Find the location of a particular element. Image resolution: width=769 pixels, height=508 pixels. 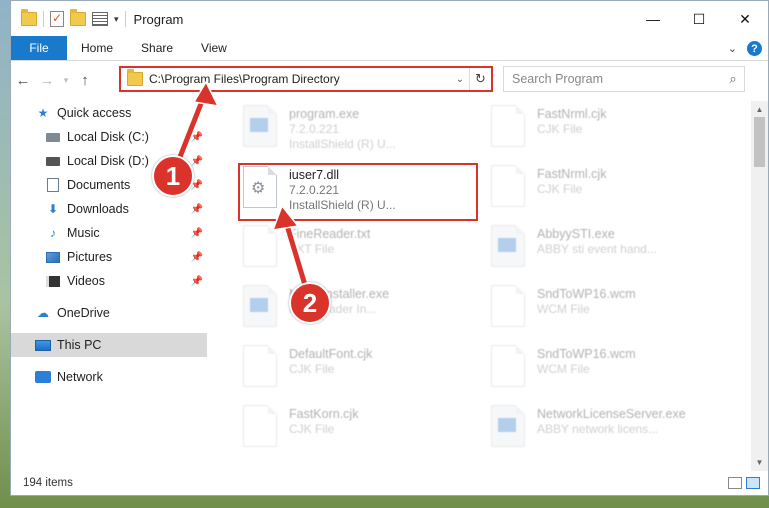

scroll-up-arrow-icon: ▲ is located at coordinates (759, 109).